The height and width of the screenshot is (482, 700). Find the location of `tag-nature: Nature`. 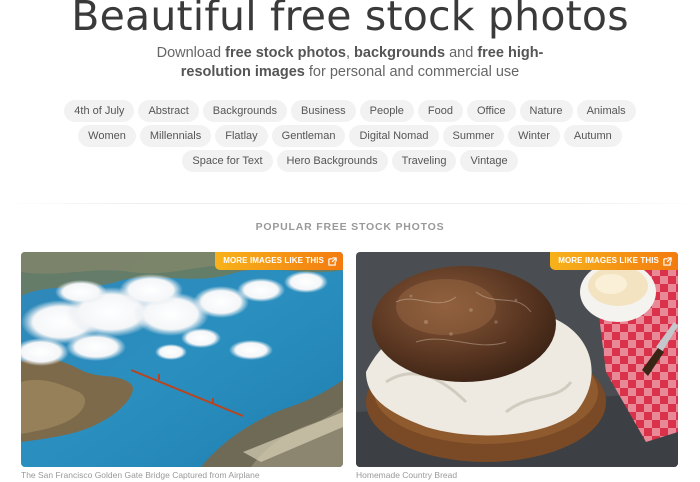

tag-nature: Nature is located at coordinates (546, 111).